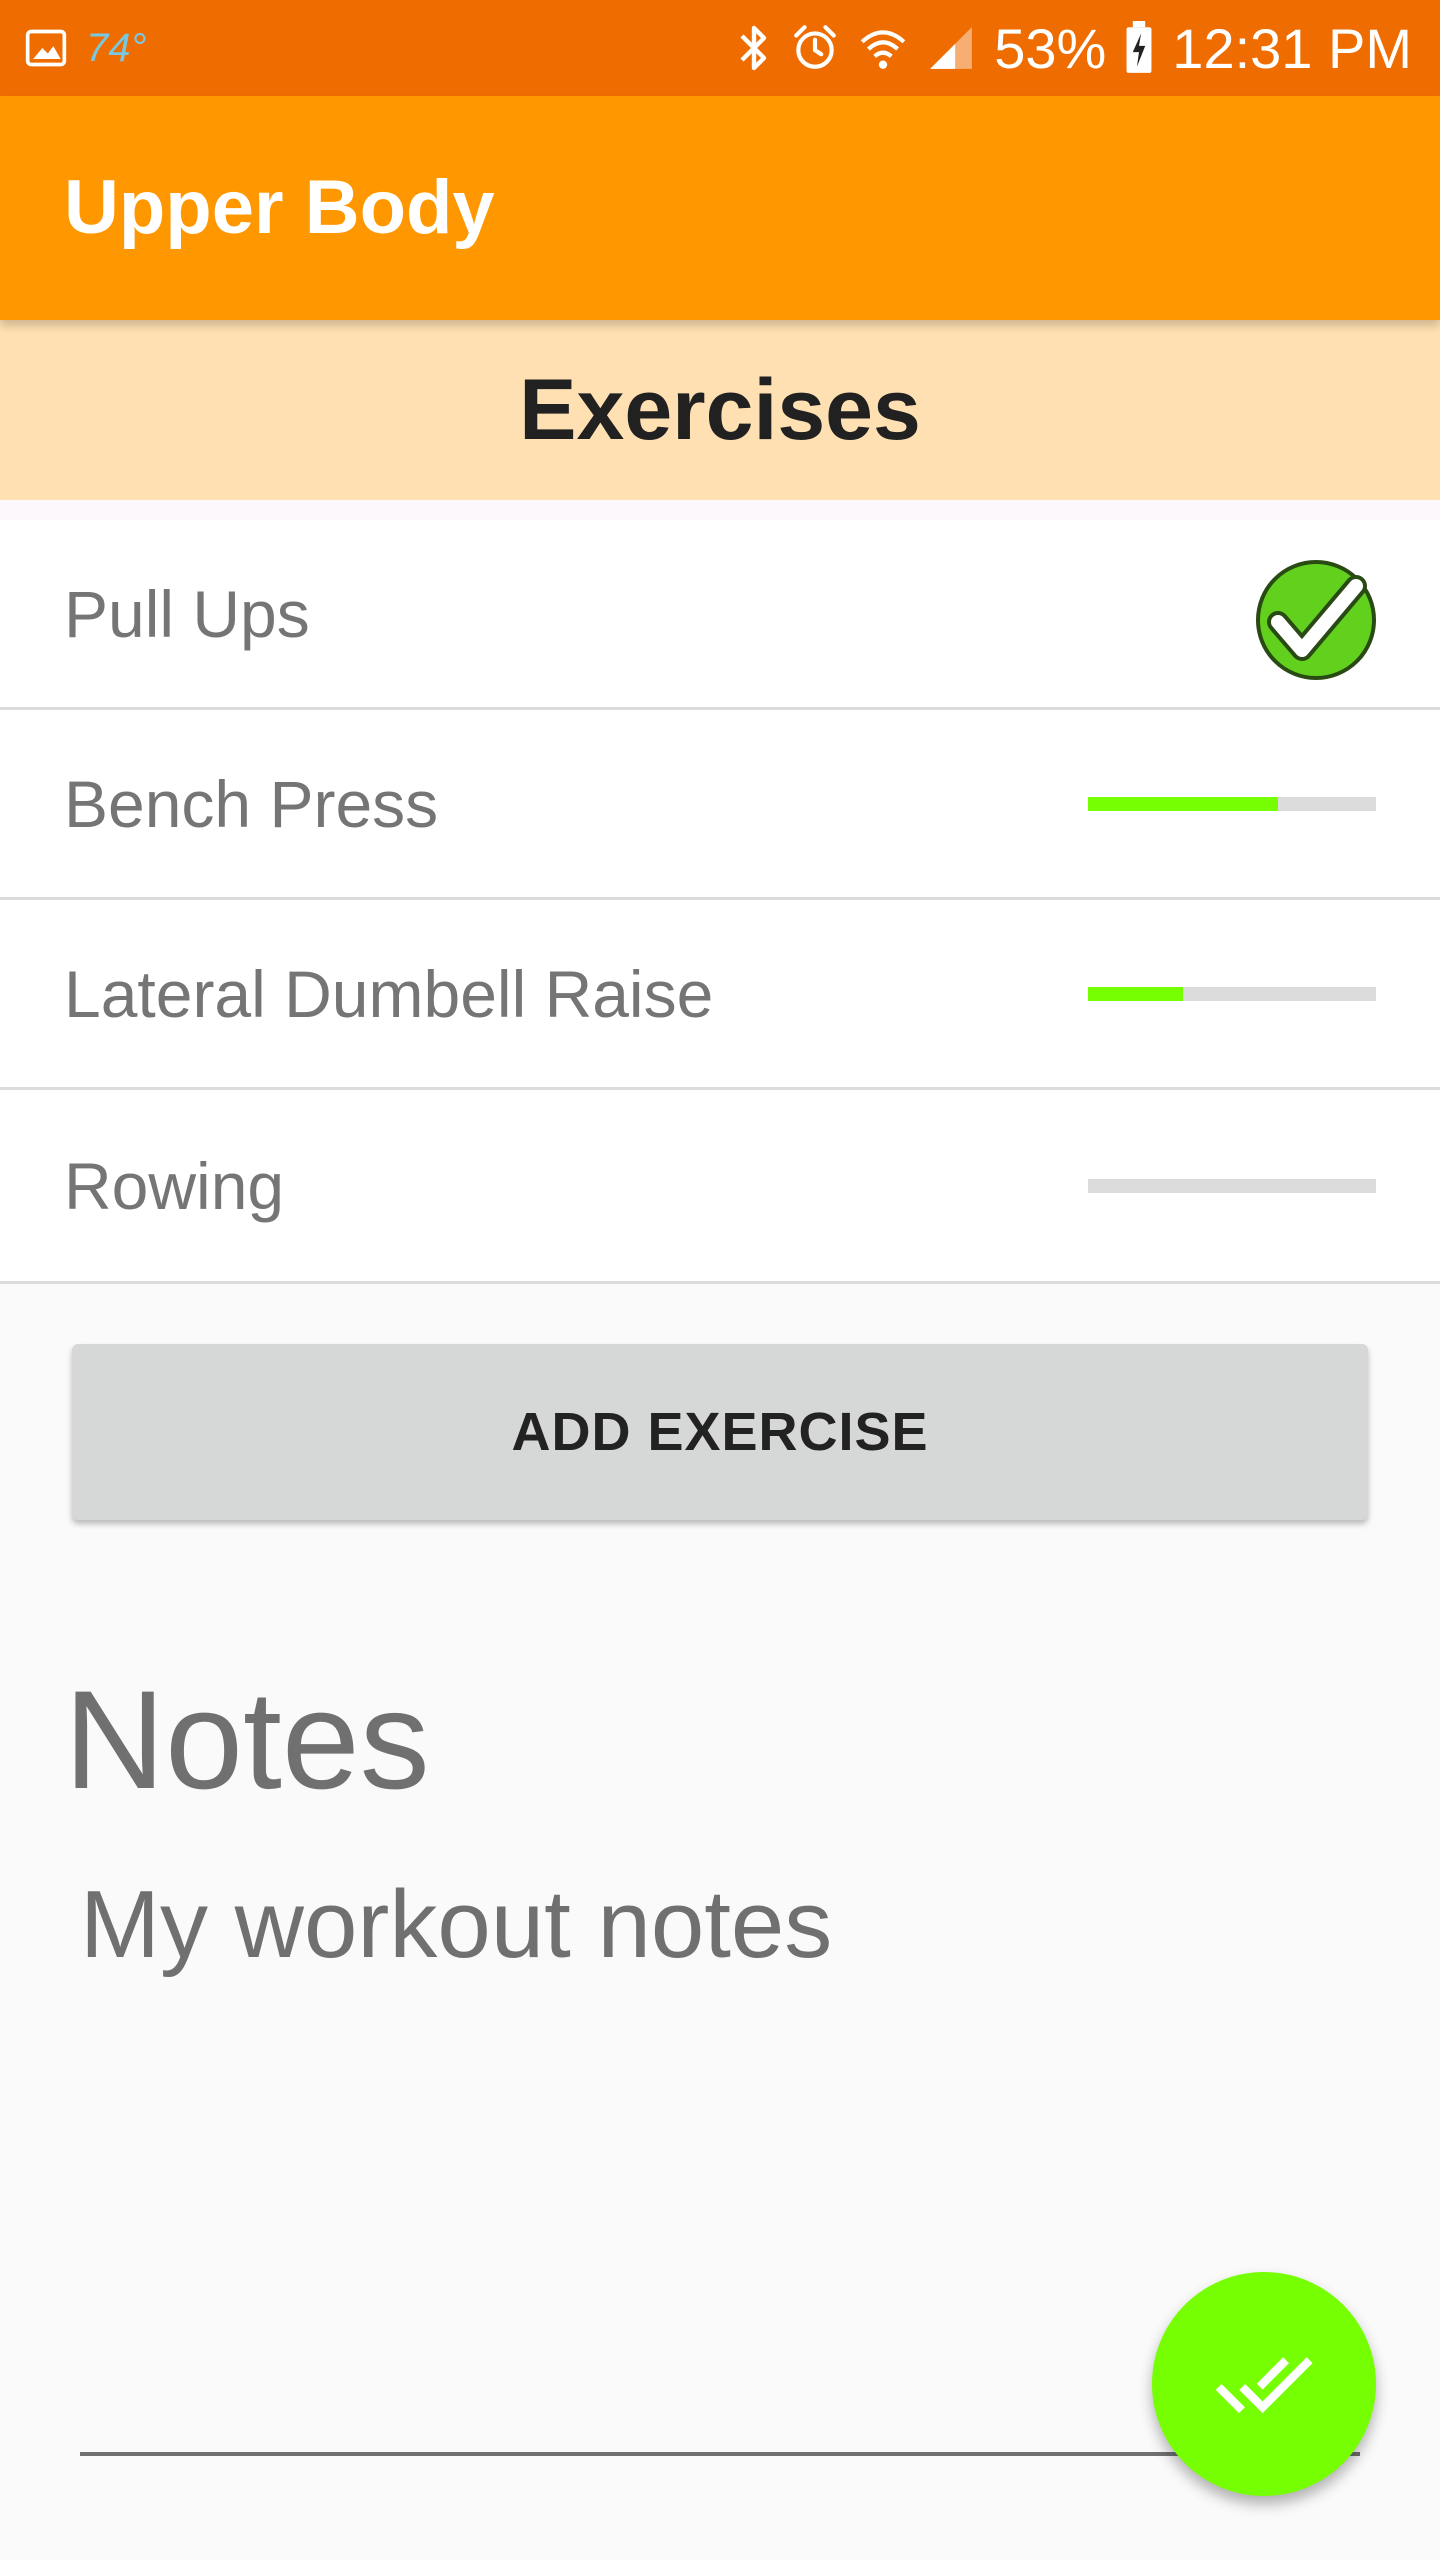 The image size is (1440, 2560). What do you see at coordinates (46, 48) in the screenshot?
I see `gallery-icon` at bounding box center [46, 48].